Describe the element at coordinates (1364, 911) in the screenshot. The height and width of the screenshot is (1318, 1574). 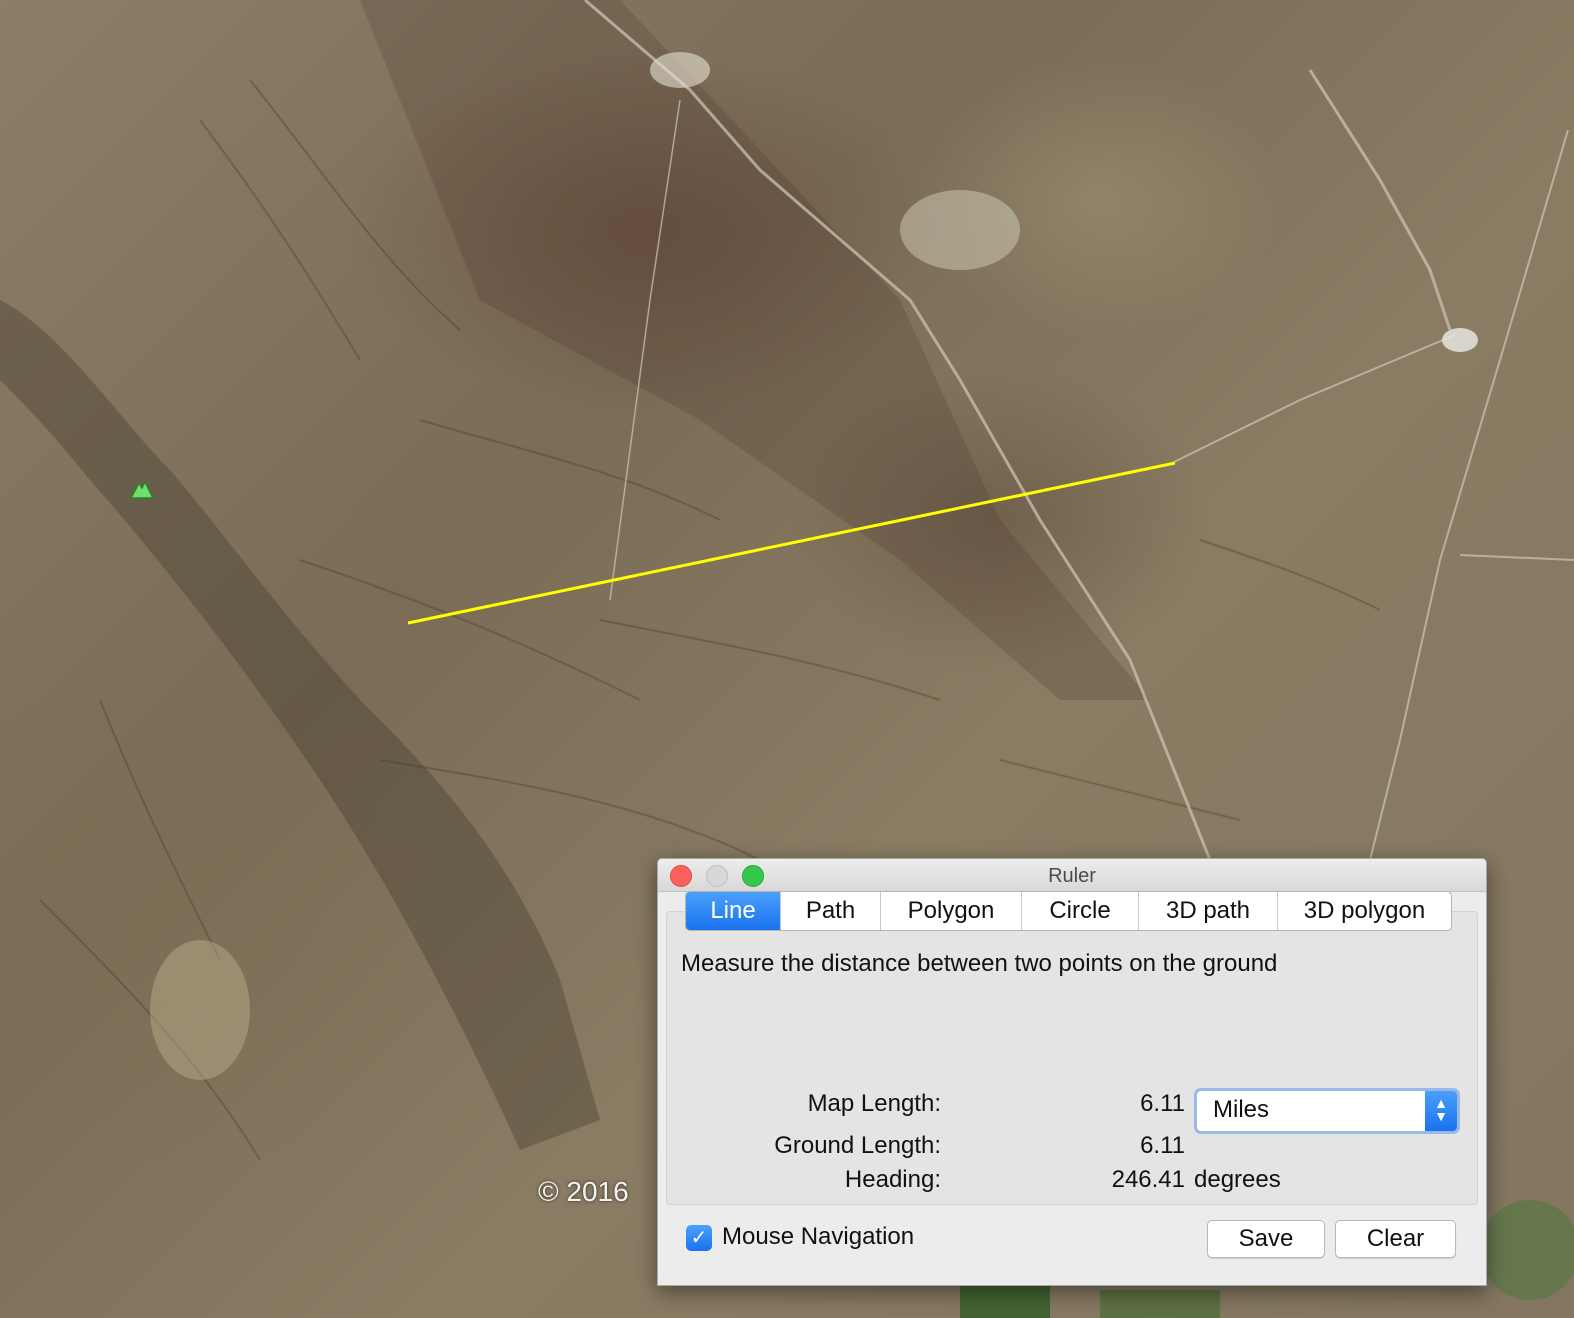
I see `tab-3d-polygon: 3D polygon` at that location.